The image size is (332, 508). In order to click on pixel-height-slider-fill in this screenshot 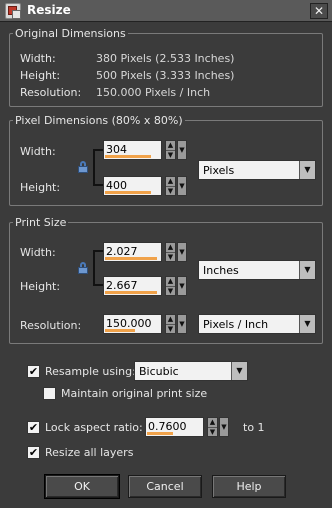, I will do `click(128, 192)`.